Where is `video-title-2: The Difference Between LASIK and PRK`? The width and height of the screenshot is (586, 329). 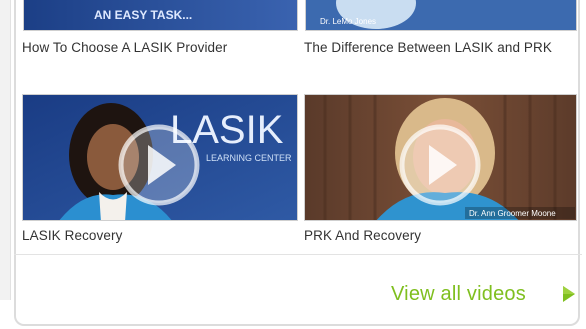
video-title-2: The Difference Between LASIK and PRK is located at coordinates (439, 47).